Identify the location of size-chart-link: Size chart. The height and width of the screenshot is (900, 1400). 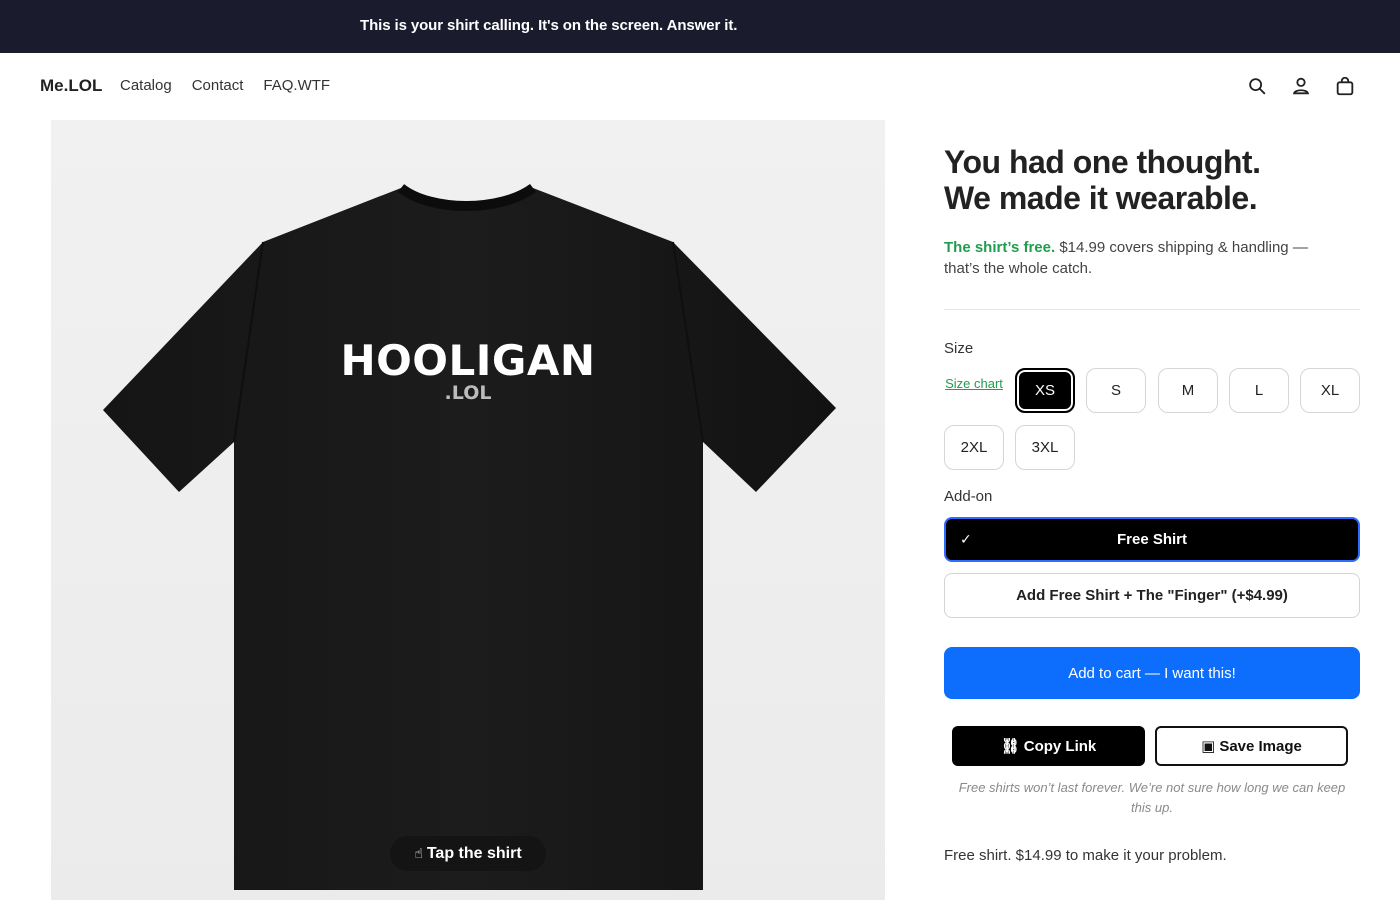
(974, 390).